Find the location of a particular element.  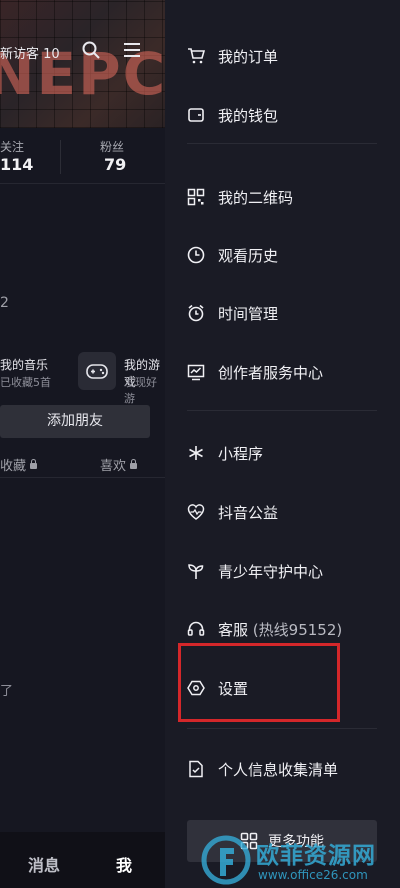

grid-icon is located at coordinates (249, 841).